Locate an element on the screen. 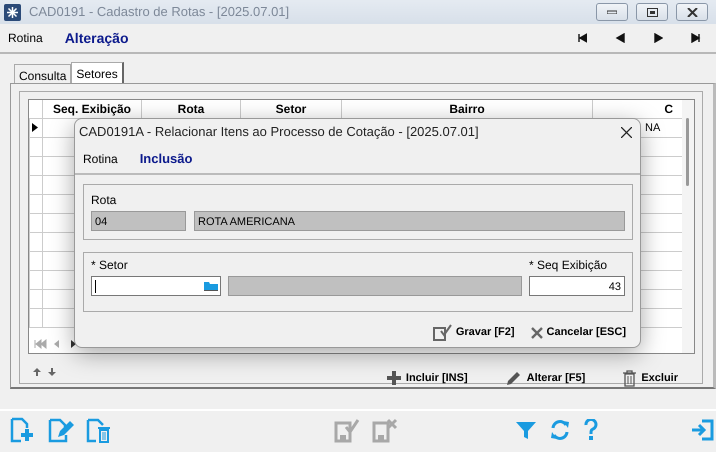 This screenshot has width=716, height=452. dialog-title: CAD0191A - Relacionar Itens ao Processo de Cotação - [2025.07.01] is located at coordinates (279, 132).